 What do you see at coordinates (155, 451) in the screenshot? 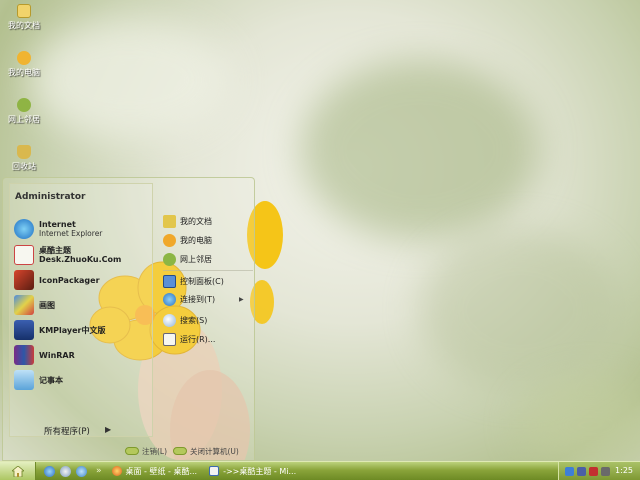
I see `logoff-label: 注销(L)` at bounding box center [155, 451].